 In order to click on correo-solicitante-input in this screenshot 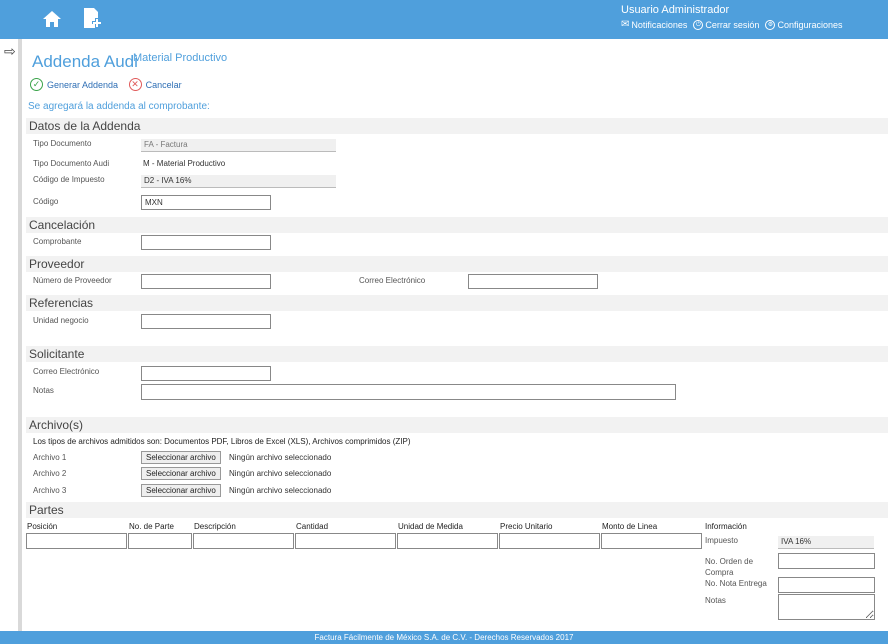, I will do `click(206, 373)`.